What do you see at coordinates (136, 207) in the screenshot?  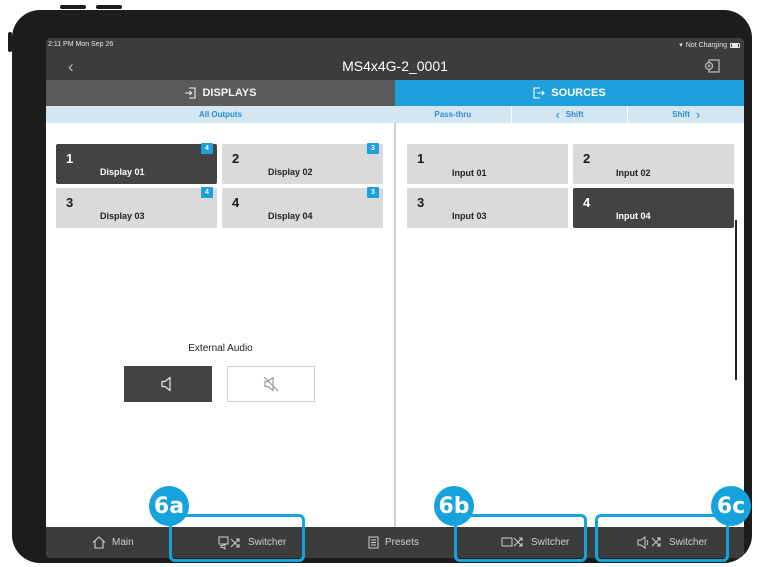 I see `display-tile-3: 3 Display 03 4` at bounding box center [136, 207].